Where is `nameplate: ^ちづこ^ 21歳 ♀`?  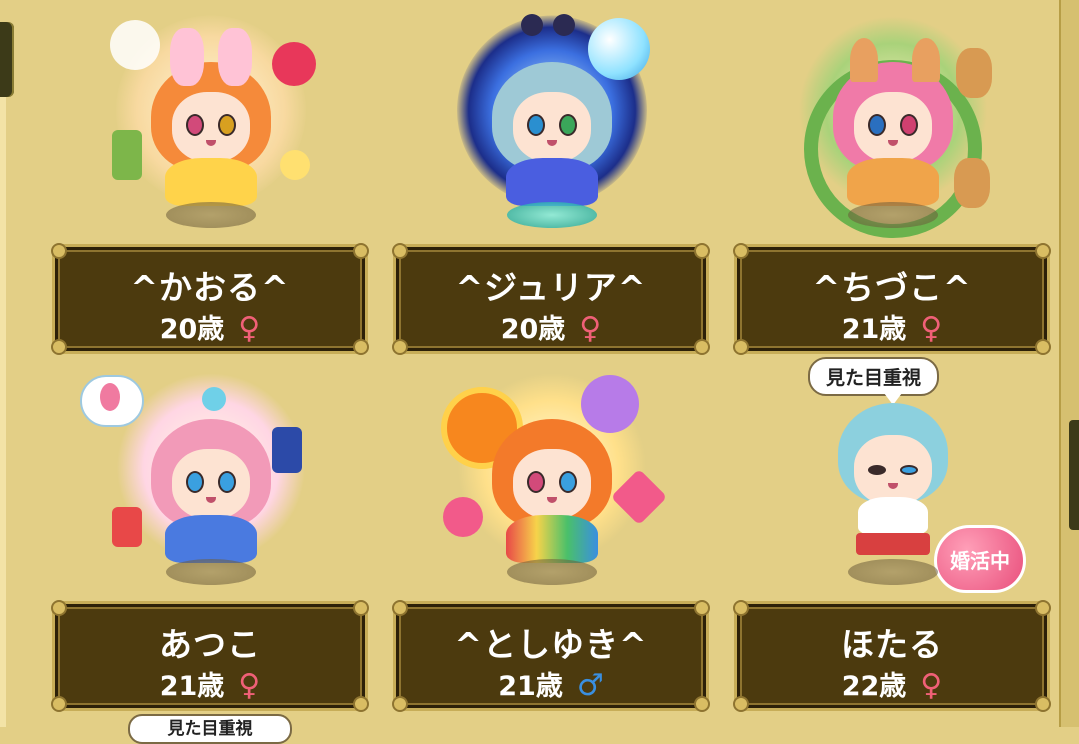
nameplate: ^ちづこ^ 21歳 ♀ is located at coordinates (892, 299).